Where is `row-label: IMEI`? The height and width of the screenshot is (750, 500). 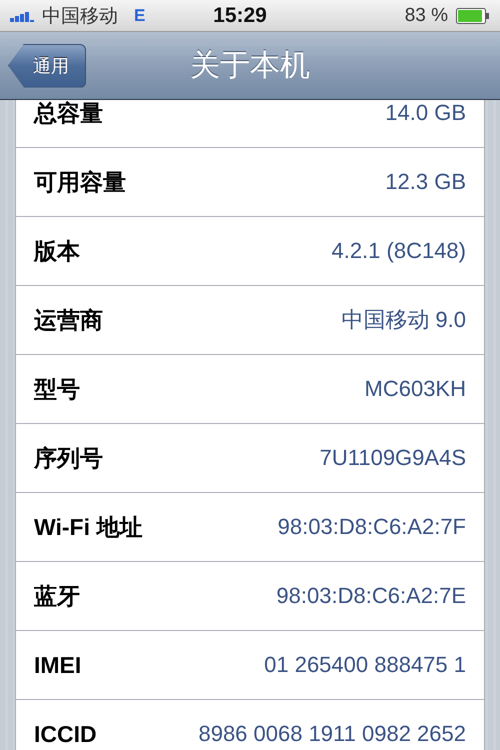 row-label: IMEI is located at coordinates (58, 665).